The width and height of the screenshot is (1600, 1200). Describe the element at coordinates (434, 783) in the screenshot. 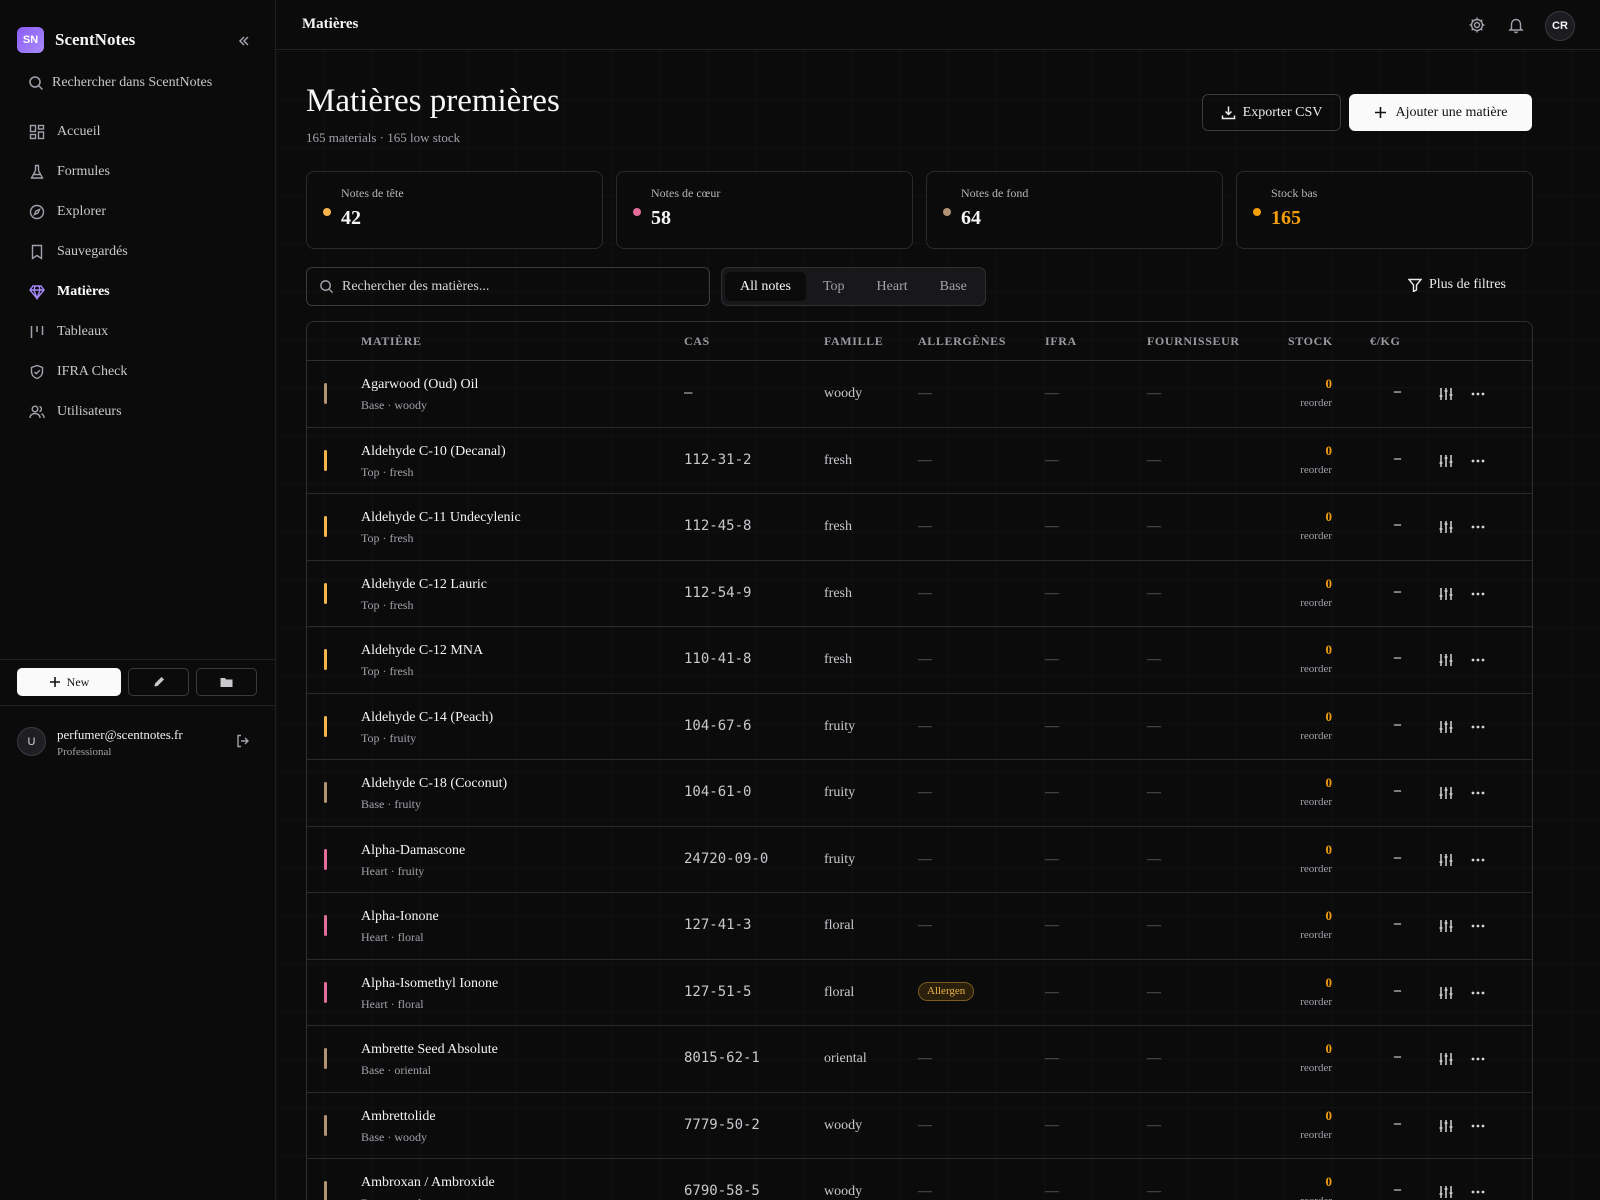

I see `material-name: Aldehyde C-18 (Coconut)` at that location.